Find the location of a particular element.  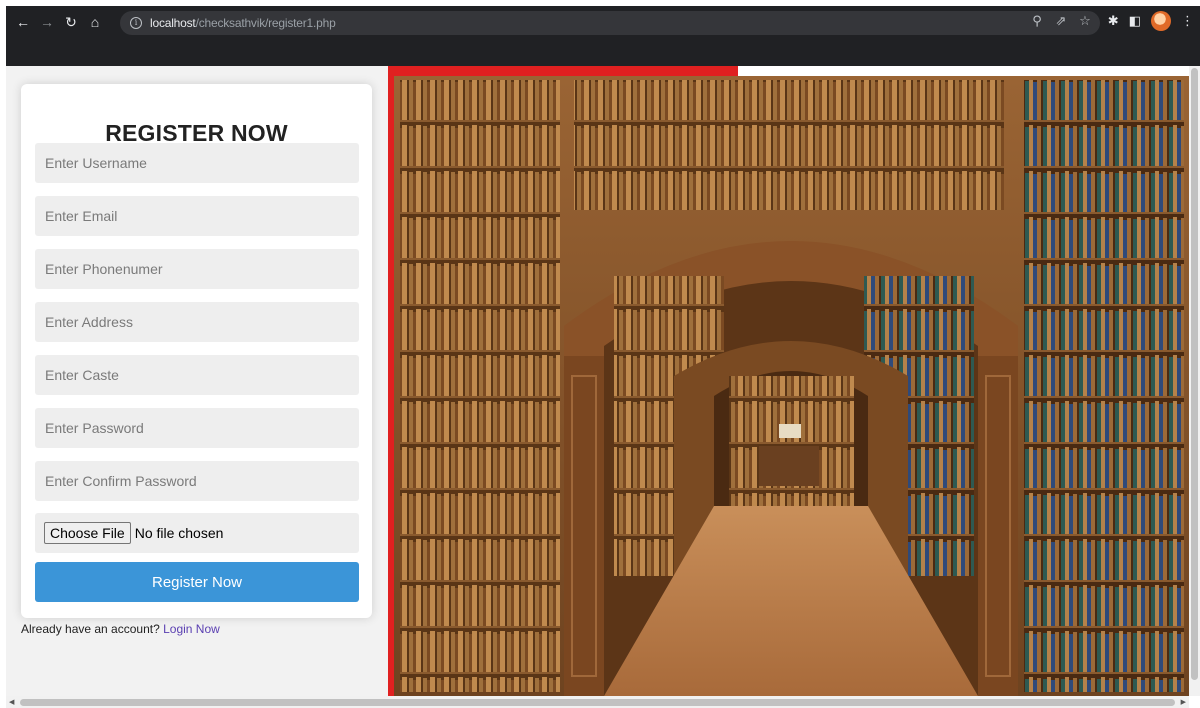

email-field is located at coordinates (197, 216).